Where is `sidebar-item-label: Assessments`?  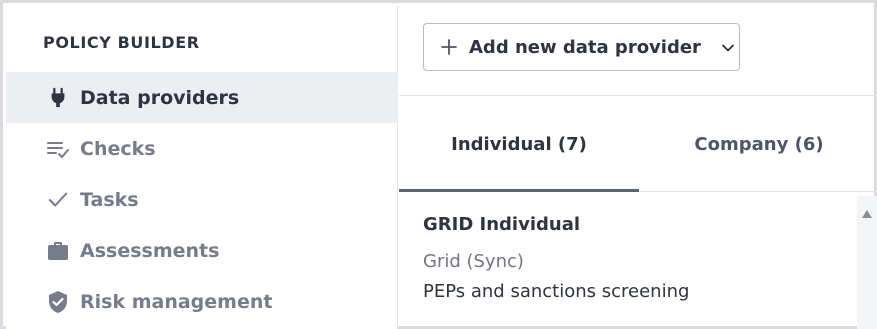
sidebar-item-label: Assessments is located at coordinates (150, 250).